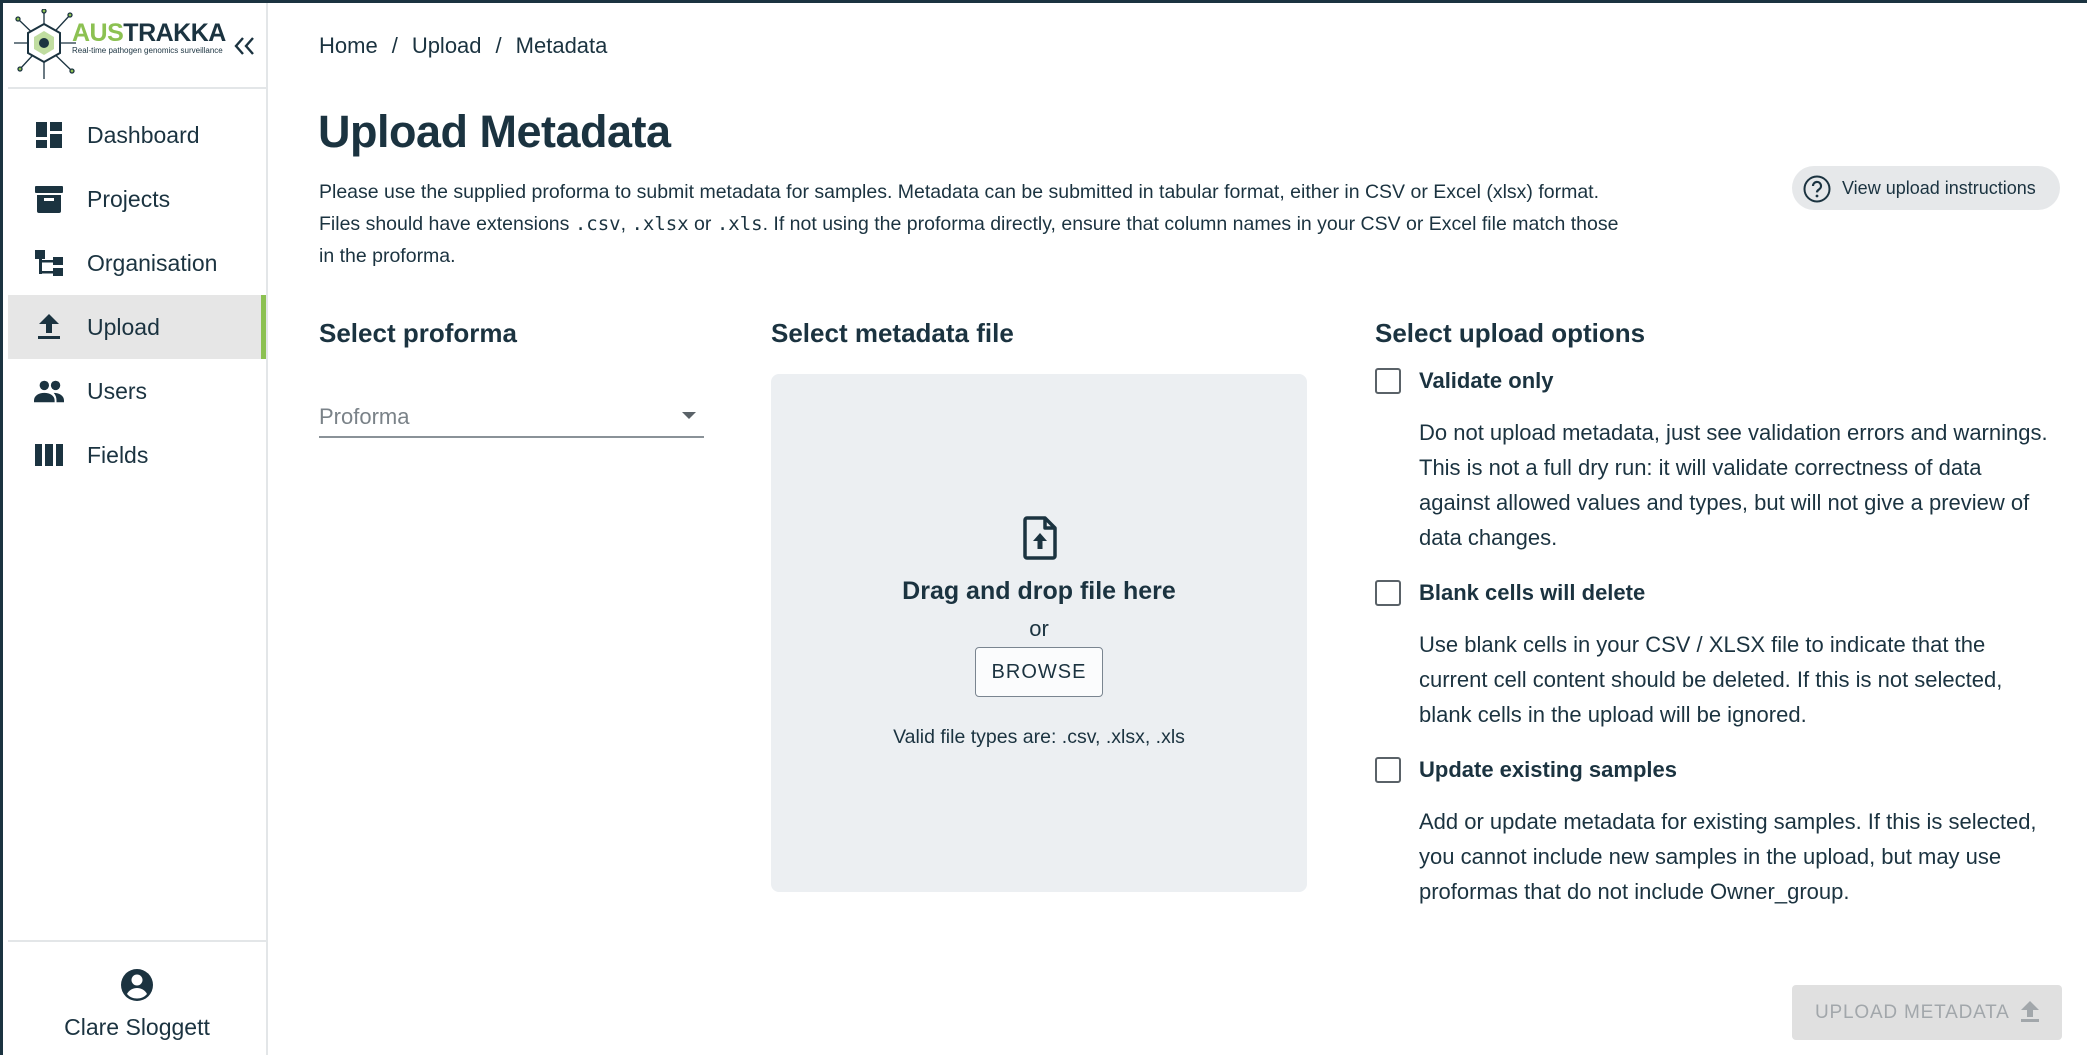 The height and width of the screenshot is (1055, 2087). I want to click on update-existing-samples-label: Update existing samples, so click(1548, 770).